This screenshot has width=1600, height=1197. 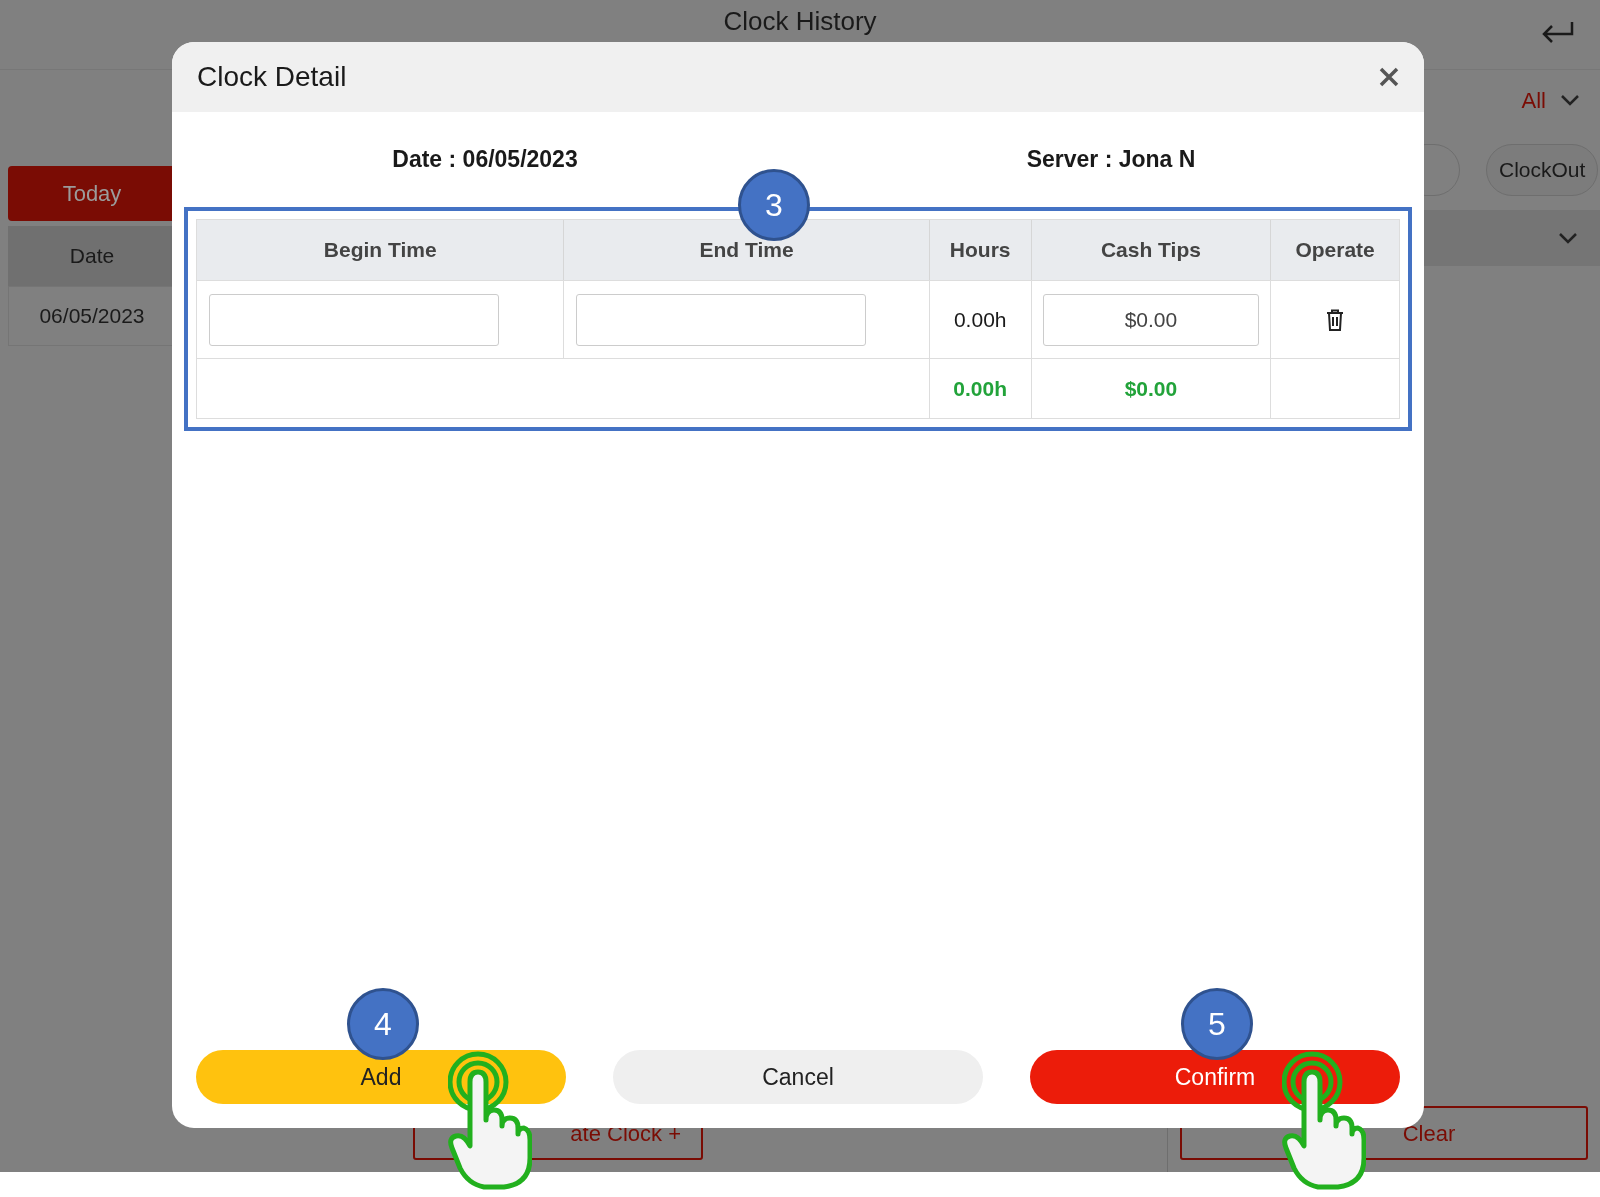 I want to click on clockout-button: ClockOut, so click(x=1542, y=170).